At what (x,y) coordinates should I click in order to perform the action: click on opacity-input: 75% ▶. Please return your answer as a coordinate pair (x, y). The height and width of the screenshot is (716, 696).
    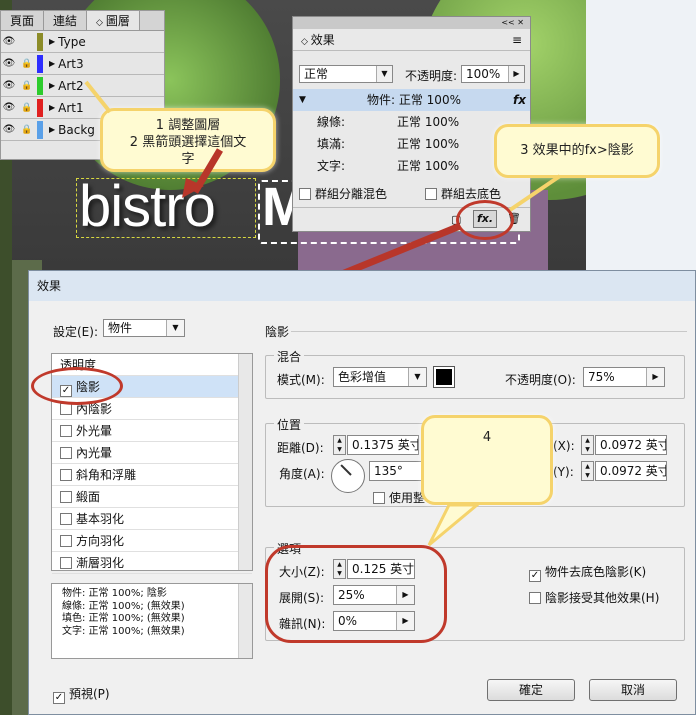
    Looking at the image, I should click on (624, 377).